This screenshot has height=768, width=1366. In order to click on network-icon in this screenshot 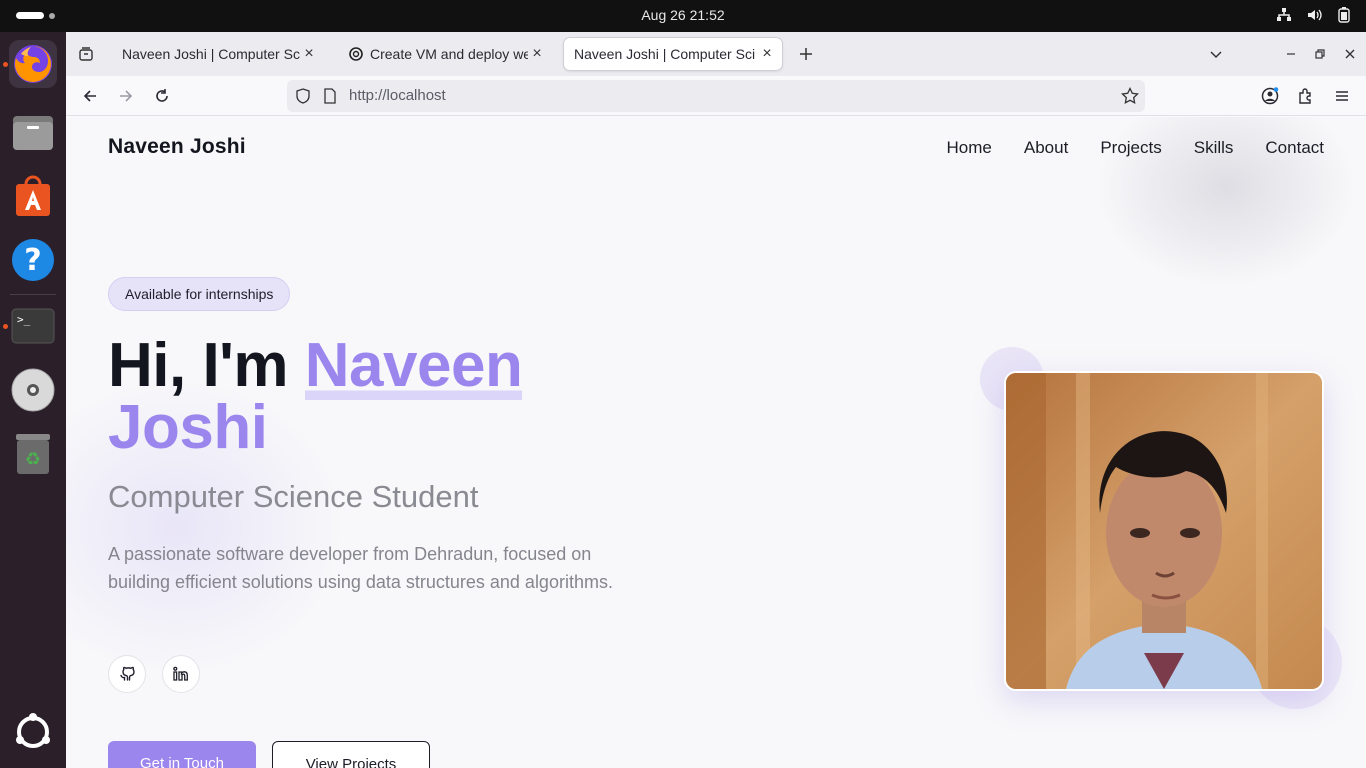, I will do `click(1284, 15)`.